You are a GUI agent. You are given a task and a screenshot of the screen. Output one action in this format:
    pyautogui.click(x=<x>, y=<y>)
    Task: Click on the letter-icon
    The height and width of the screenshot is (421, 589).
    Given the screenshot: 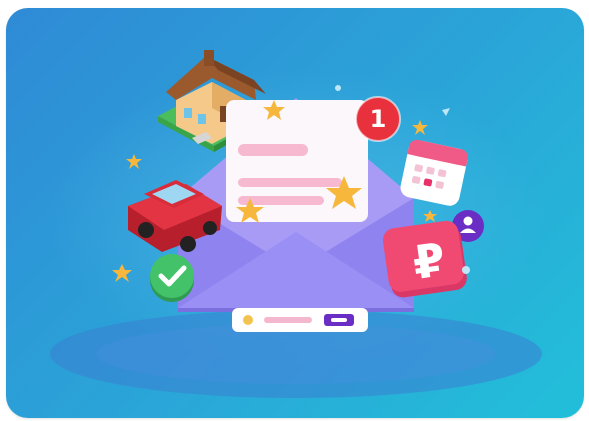 What is the action you would take?
    pyautogui.click(x=297, y=161)
    